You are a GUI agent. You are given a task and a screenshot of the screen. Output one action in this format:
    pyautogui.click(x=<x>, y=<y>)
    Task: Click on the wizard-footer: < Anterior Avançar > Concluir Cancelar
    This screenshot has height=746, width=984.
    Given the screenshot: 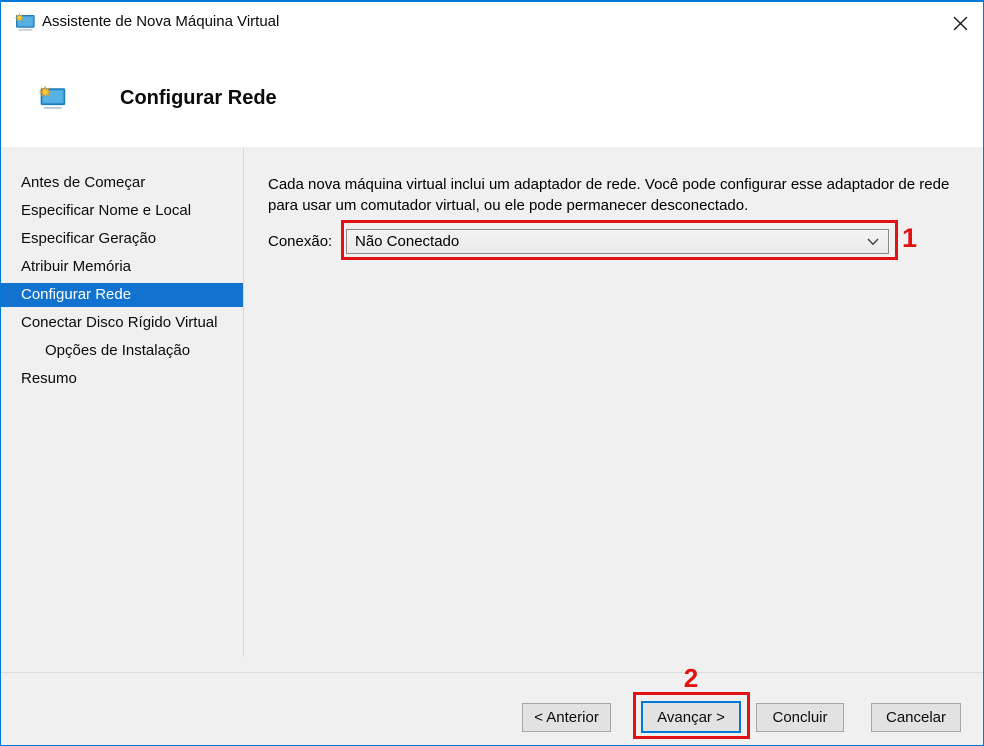 What is the action you would take?
    pyautogui.click(x=492, y=708)
    